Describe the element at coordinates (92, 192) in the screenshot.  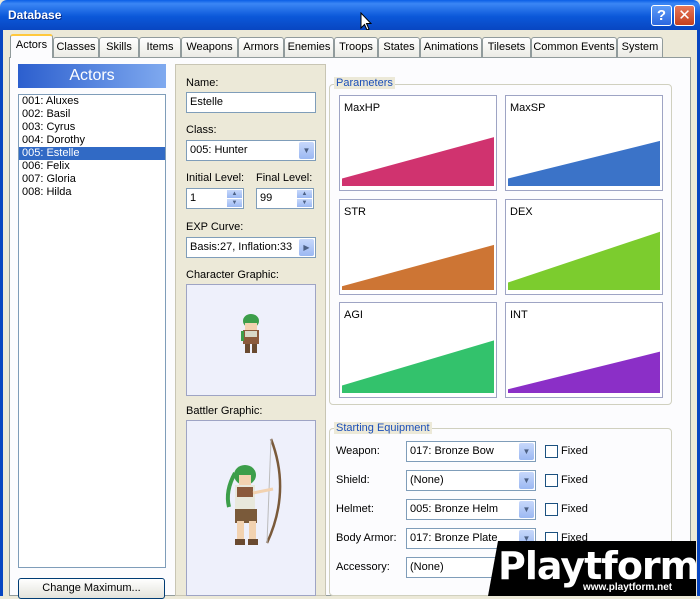
I see `actor-list-item: 008: Hilda` at that location.